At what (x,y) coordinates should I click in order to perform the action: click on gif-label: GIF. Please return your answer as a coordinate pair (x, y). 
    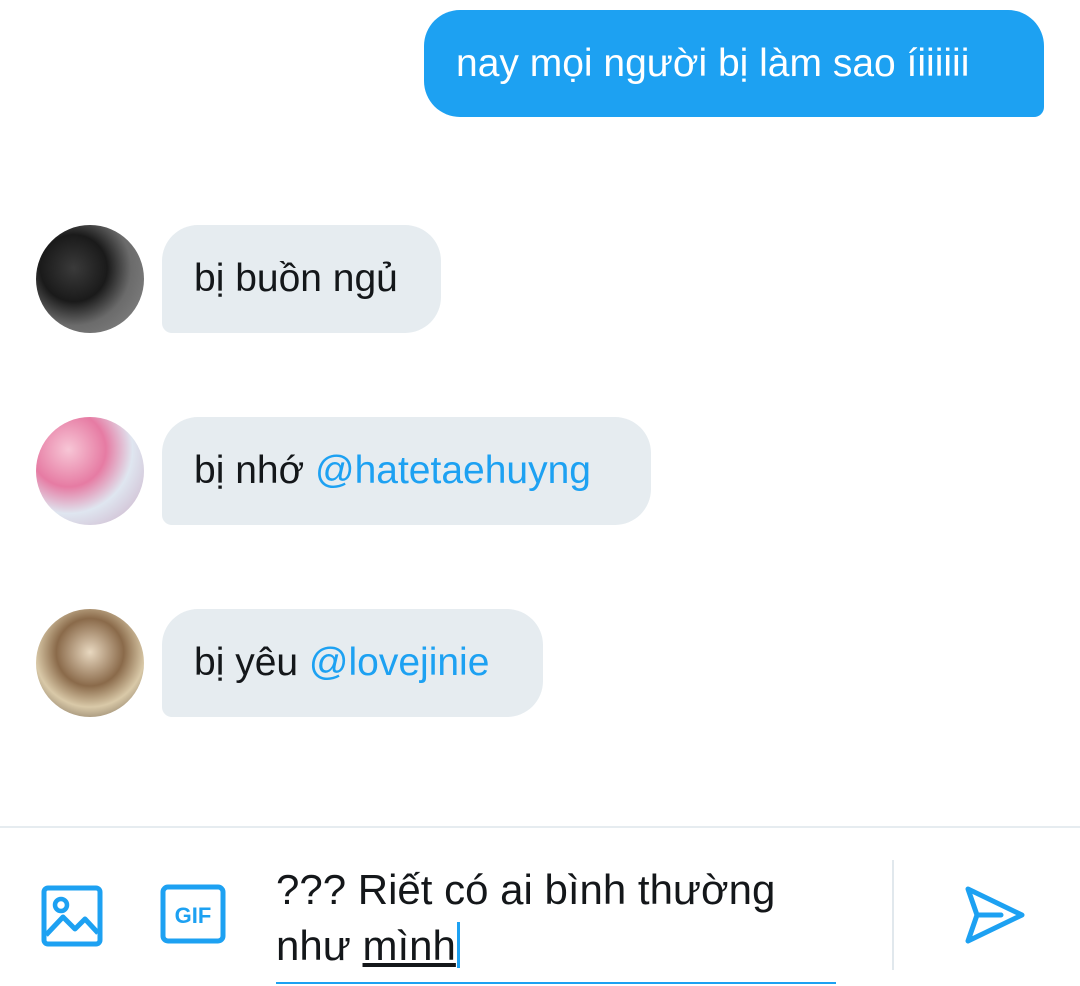
    Looking at the image, I should click on (193, 915).